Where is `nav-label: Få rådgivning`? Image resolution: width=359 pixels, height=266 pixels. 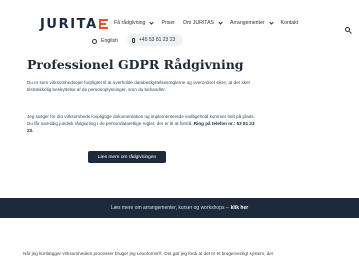
nav-label: Få rådgivning is located at coordinates (130, 23).